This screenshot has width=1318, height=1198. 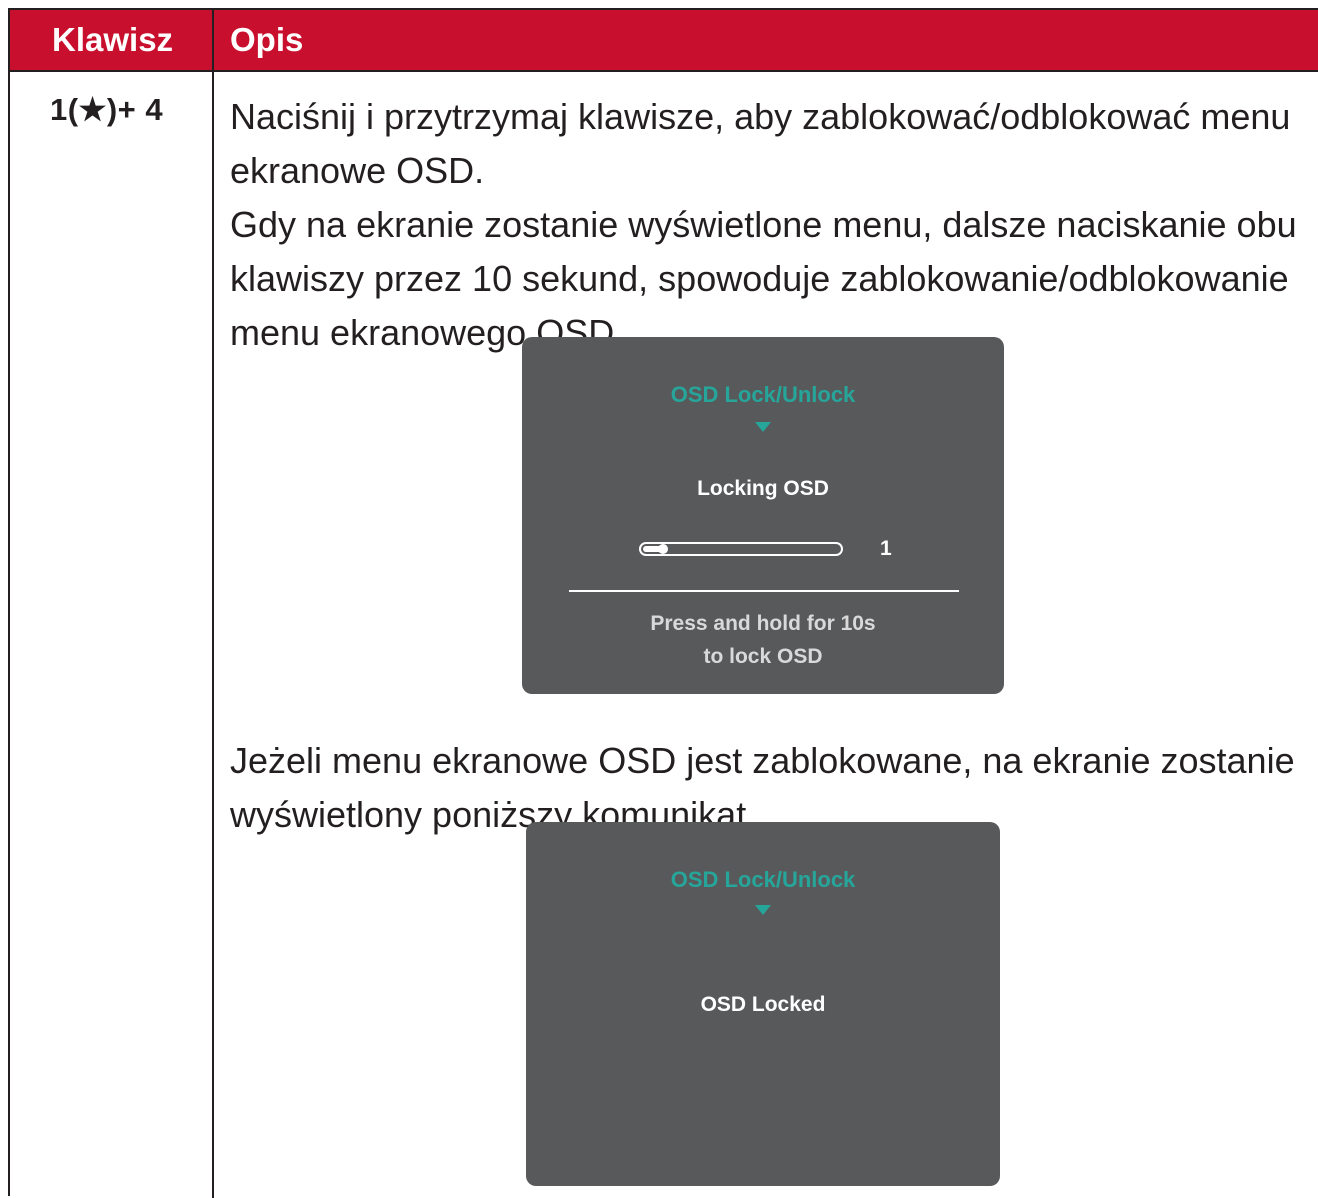 I want to click on key-combination: 1(★)+ 4, so click(x=107, y=109).